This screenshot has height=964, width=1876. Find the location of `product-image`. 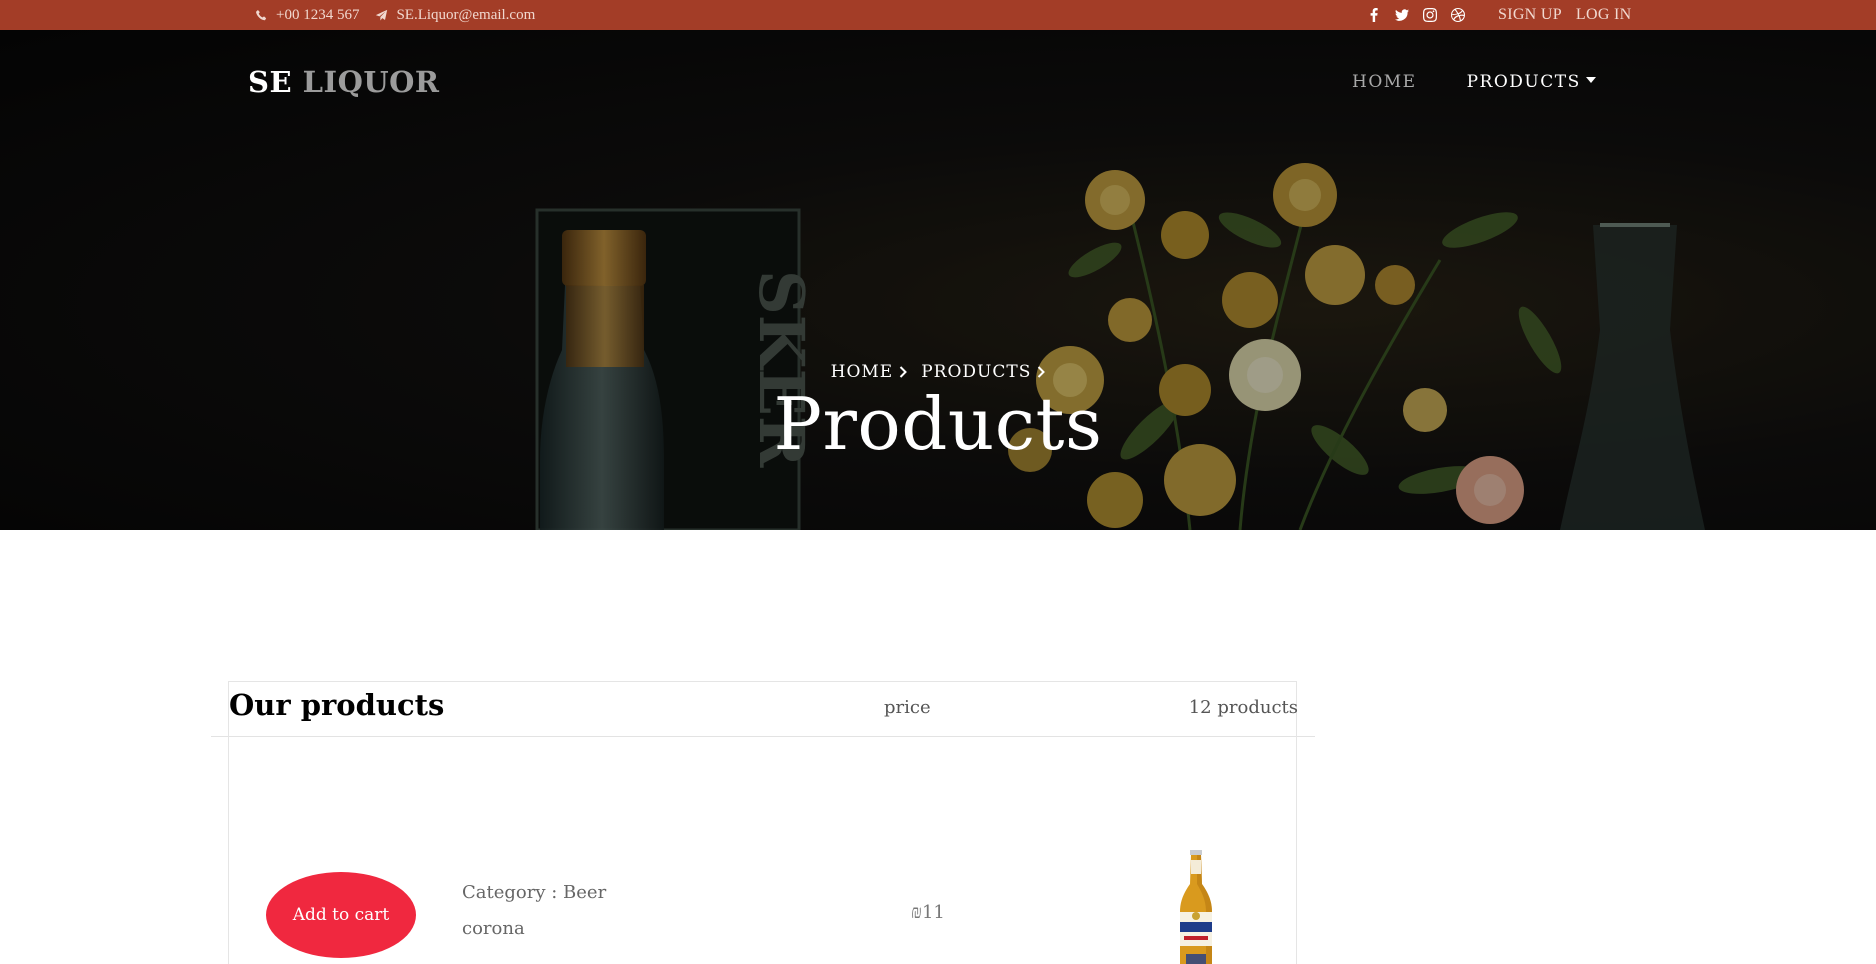

product-image is located at coordinates (1196, 907).